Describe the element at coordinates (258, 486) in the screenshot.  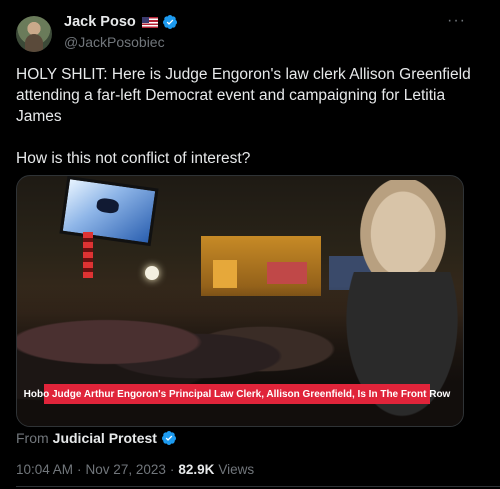
I see `divider` at that location.